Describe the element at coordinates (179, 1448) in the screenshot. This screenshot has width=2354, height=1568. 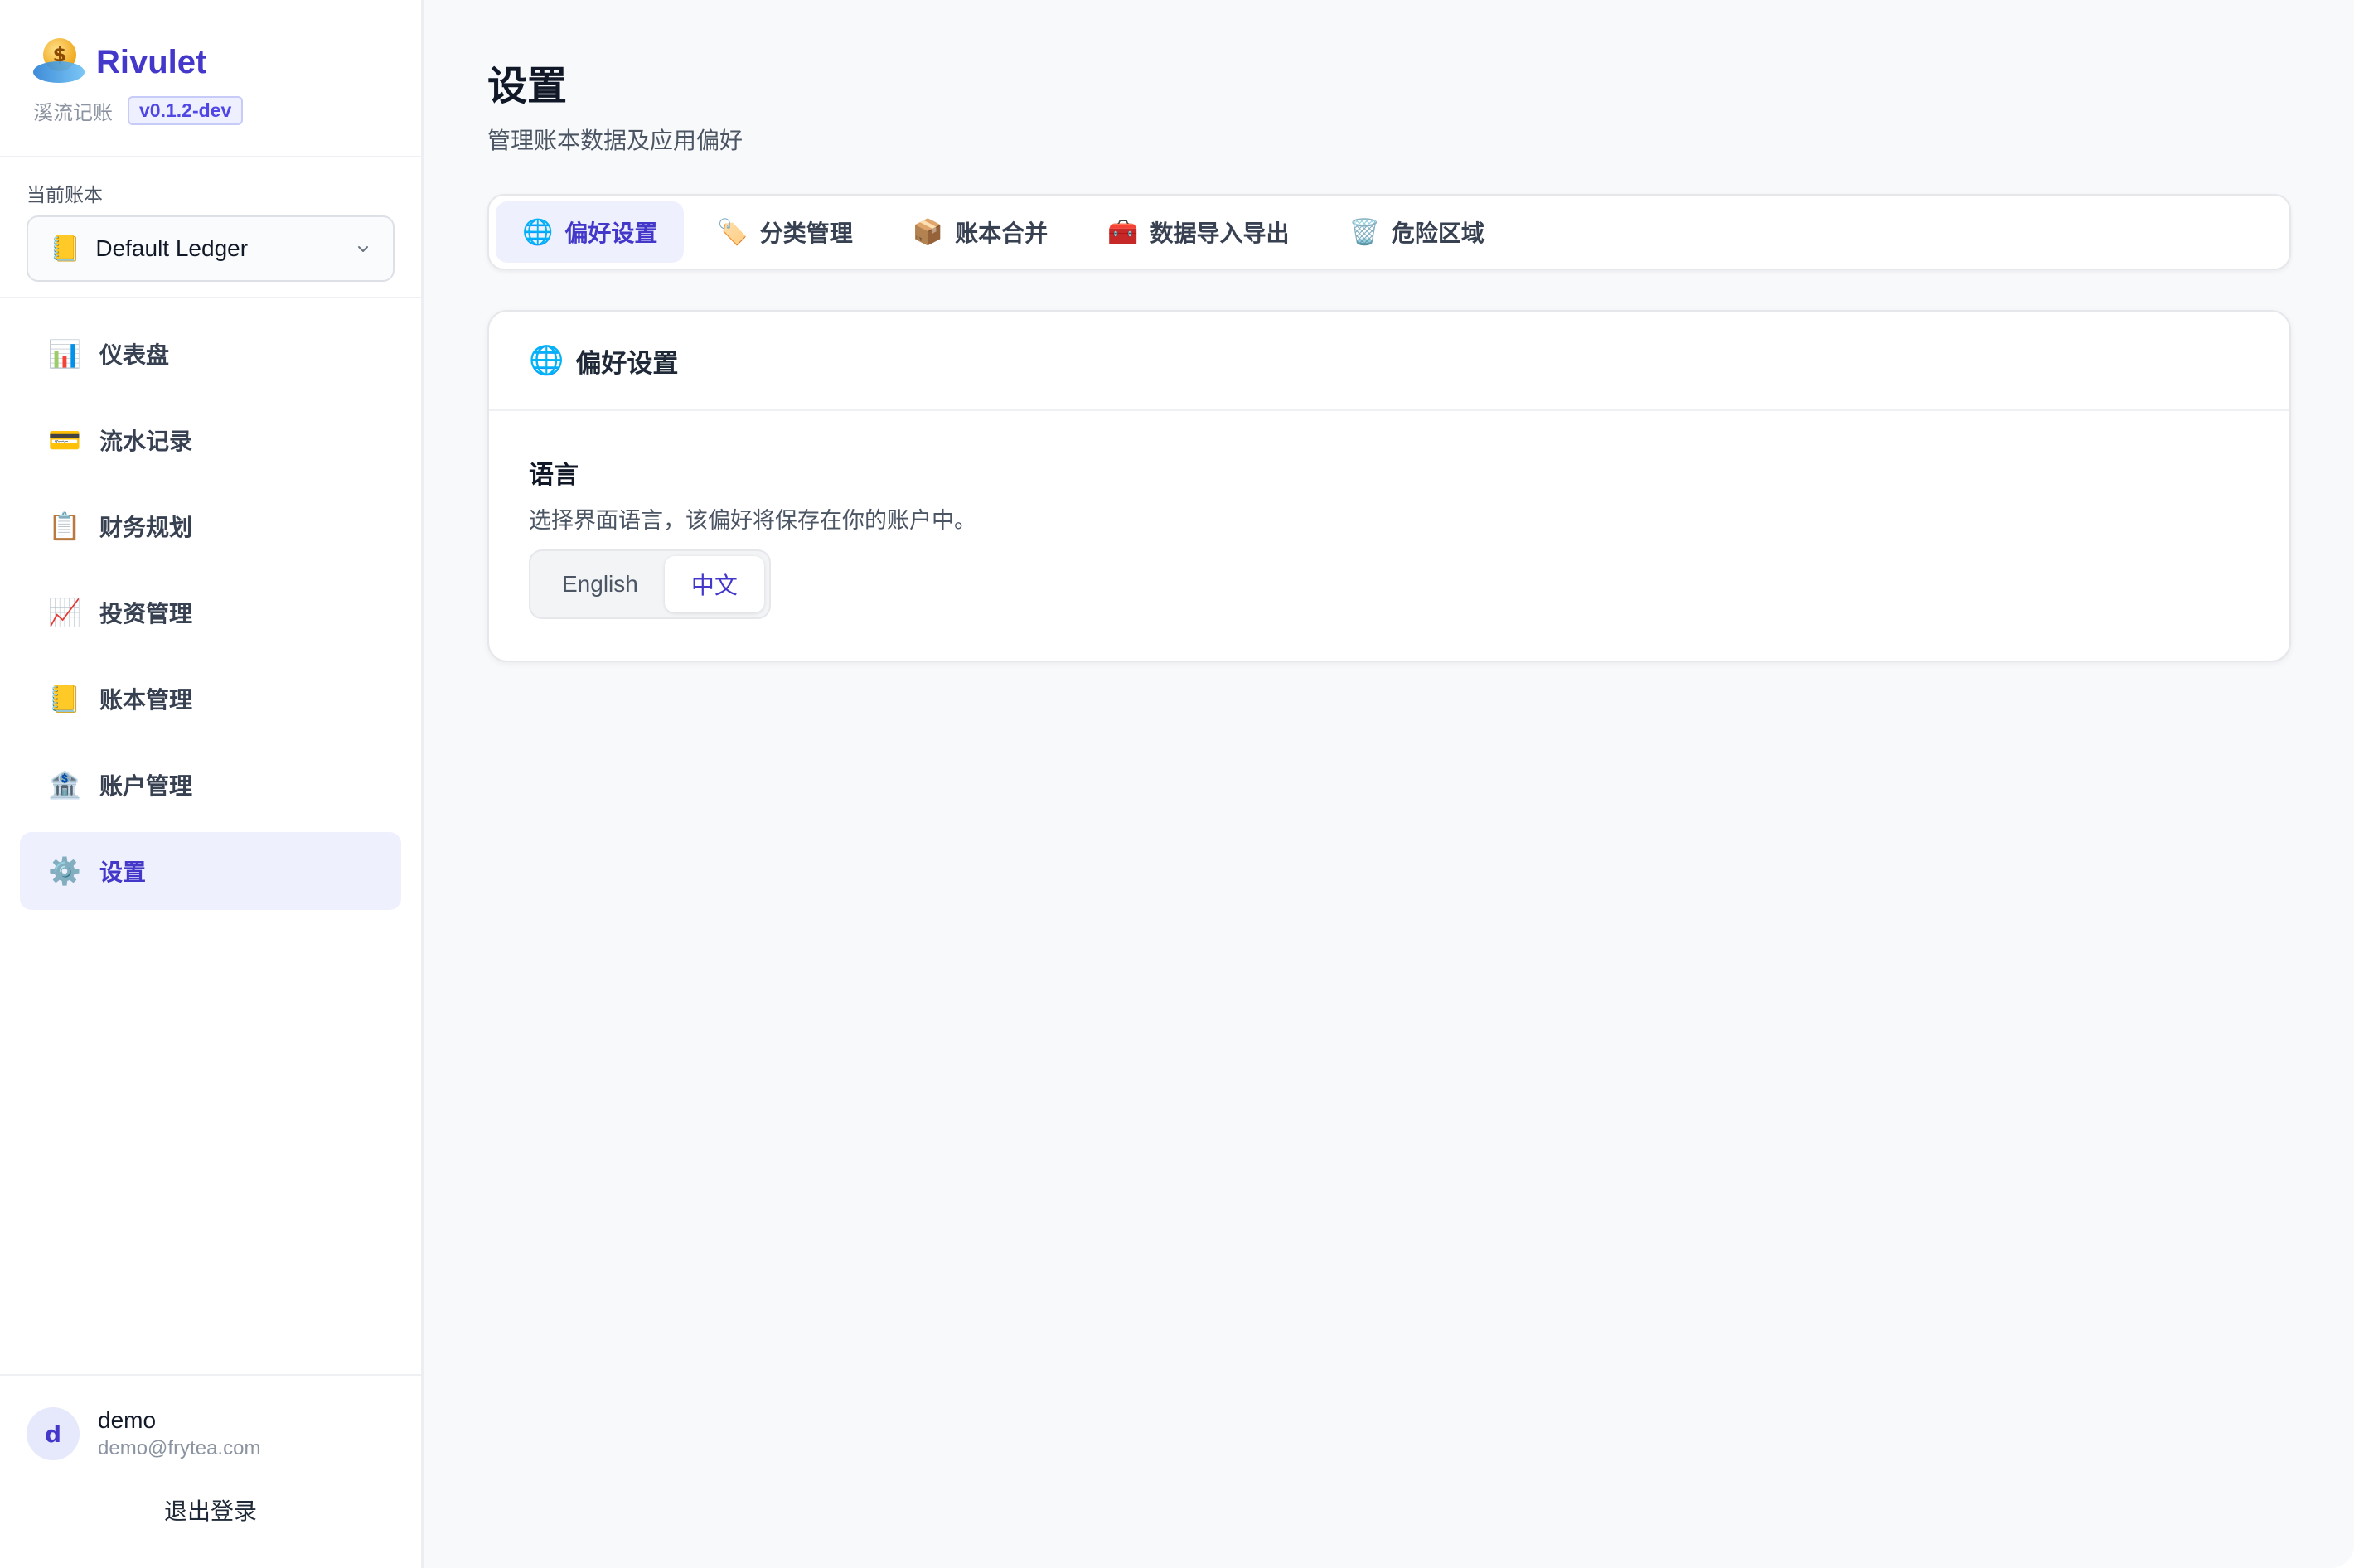
I see `user-email: demo@frytea.com` at that location.